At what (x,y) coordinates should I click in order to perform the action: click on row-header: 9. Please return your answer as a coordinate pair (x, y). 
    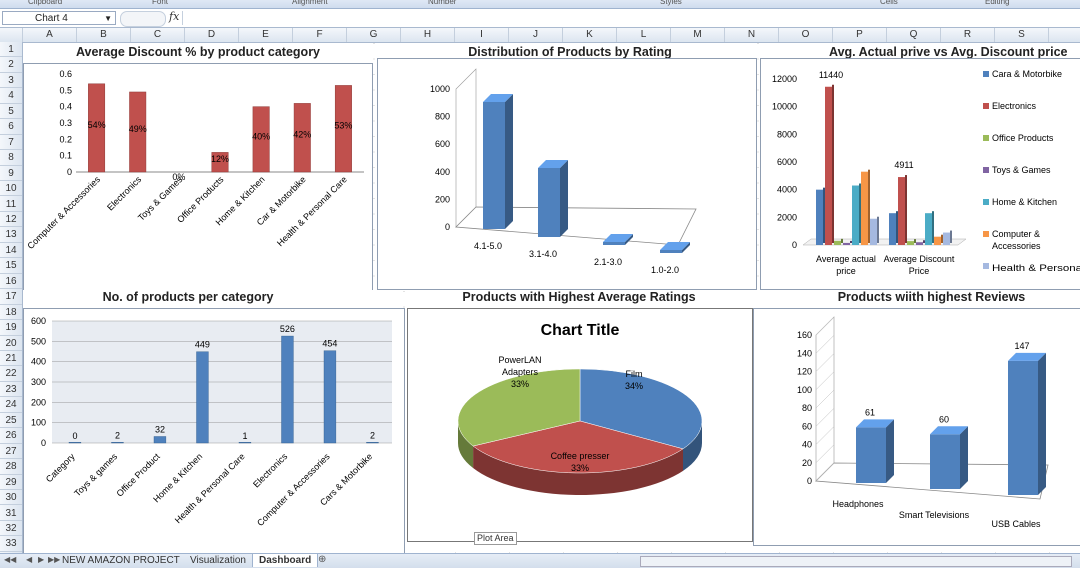
    Looking at the image, I should click on (11, 174).